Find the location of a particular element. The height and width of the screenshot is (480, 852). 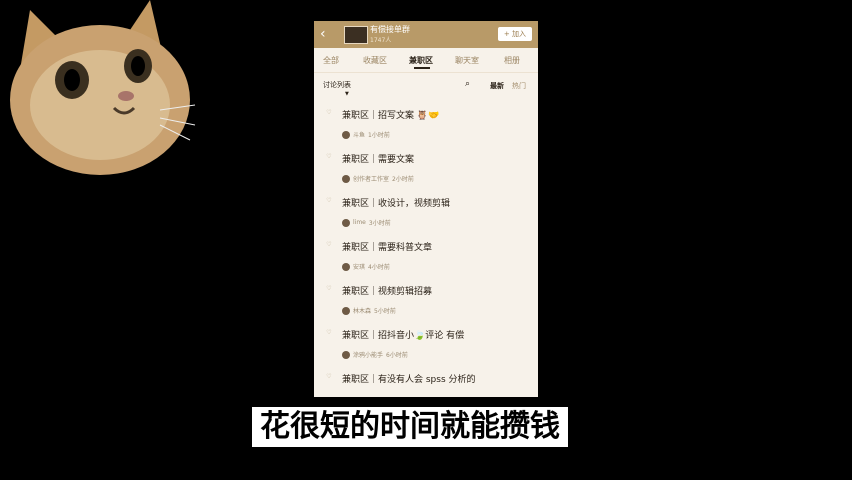

group-member-count: 1747人 is located at coordinates (381, 40).